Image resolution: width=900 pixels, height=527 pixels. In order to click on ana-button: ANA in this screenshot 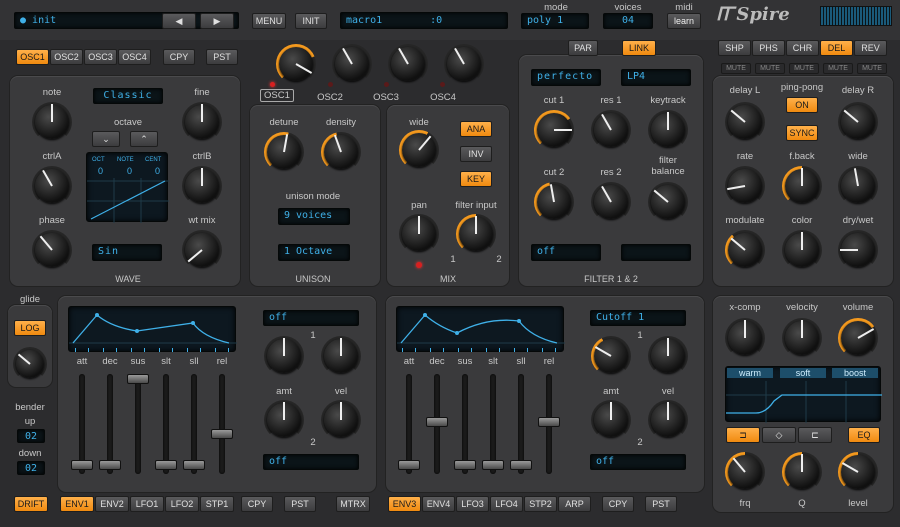, I will do `click(476, 129)`.